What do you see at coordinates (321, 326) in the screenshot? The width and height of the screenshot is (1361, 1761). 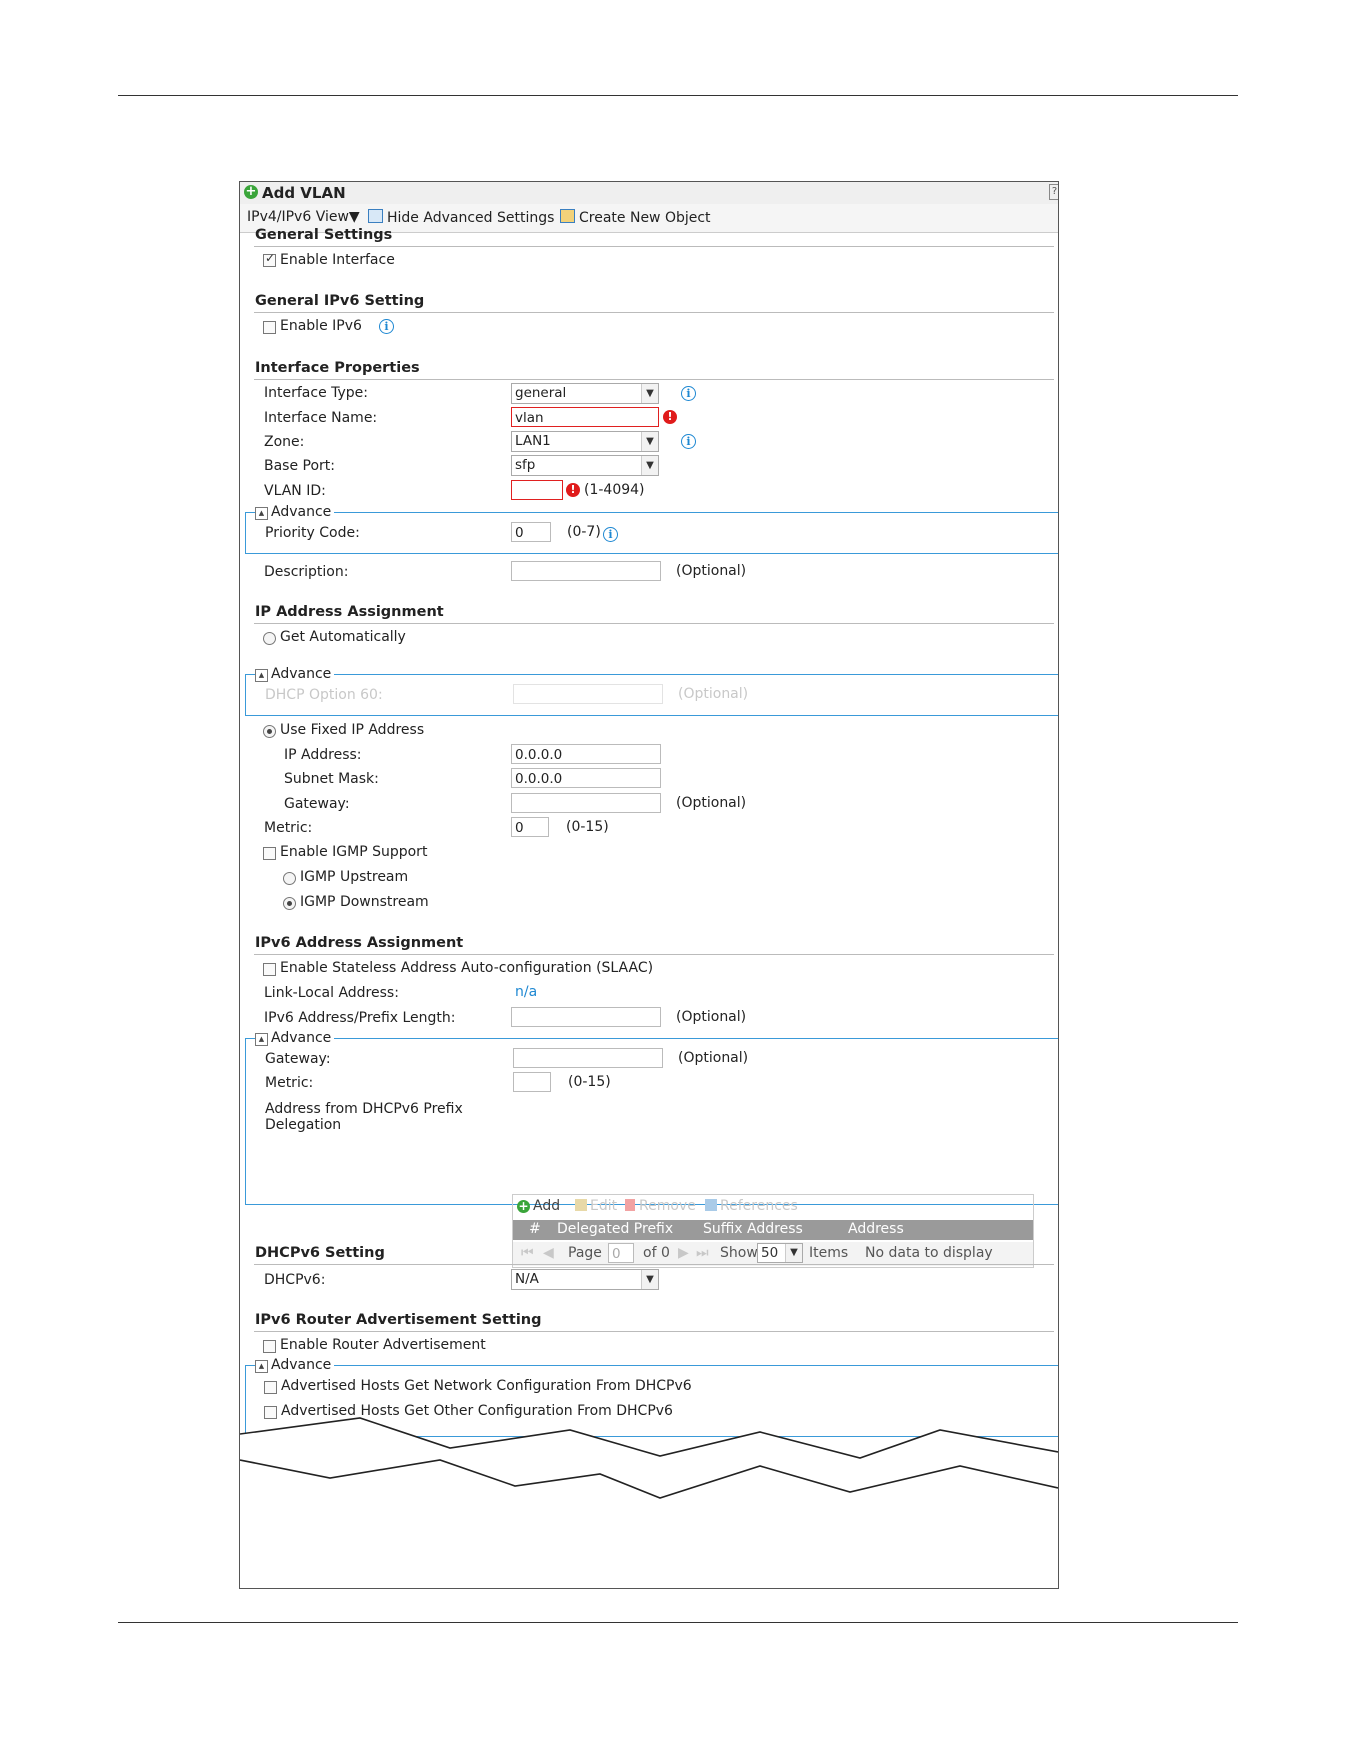 I see `enable-ipv6-label: Enable IPv6` at bounding box center [321, 326].